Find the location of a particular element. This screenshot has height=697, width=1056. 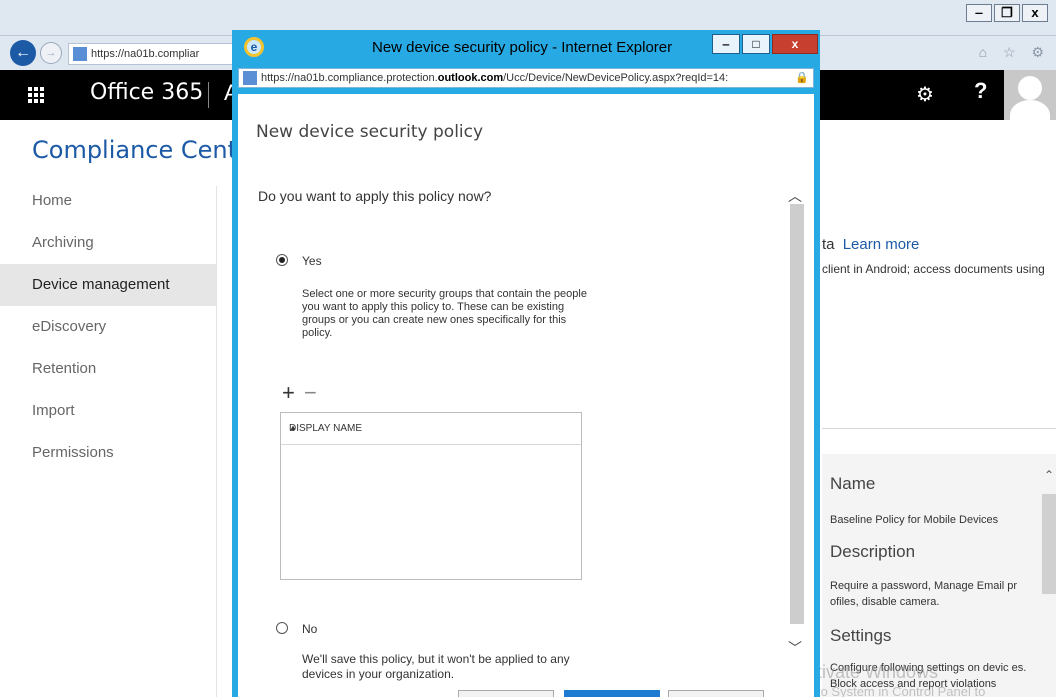

apply-question: Do you want to apply this policy now? is located at coordinates (375, 196).